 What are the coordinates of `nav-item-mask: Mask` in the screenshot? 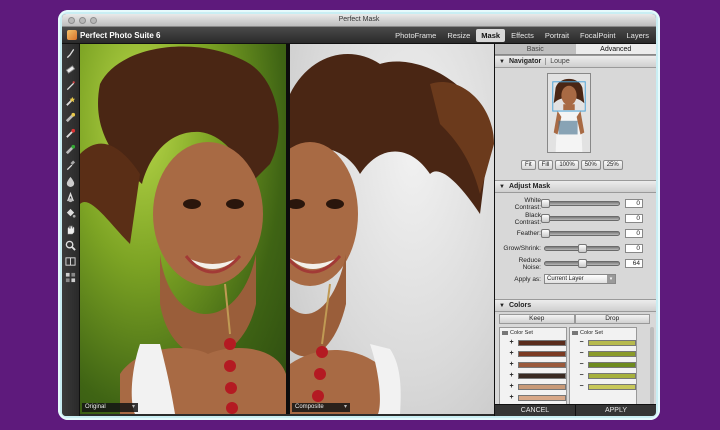 It's located at (491, 35).